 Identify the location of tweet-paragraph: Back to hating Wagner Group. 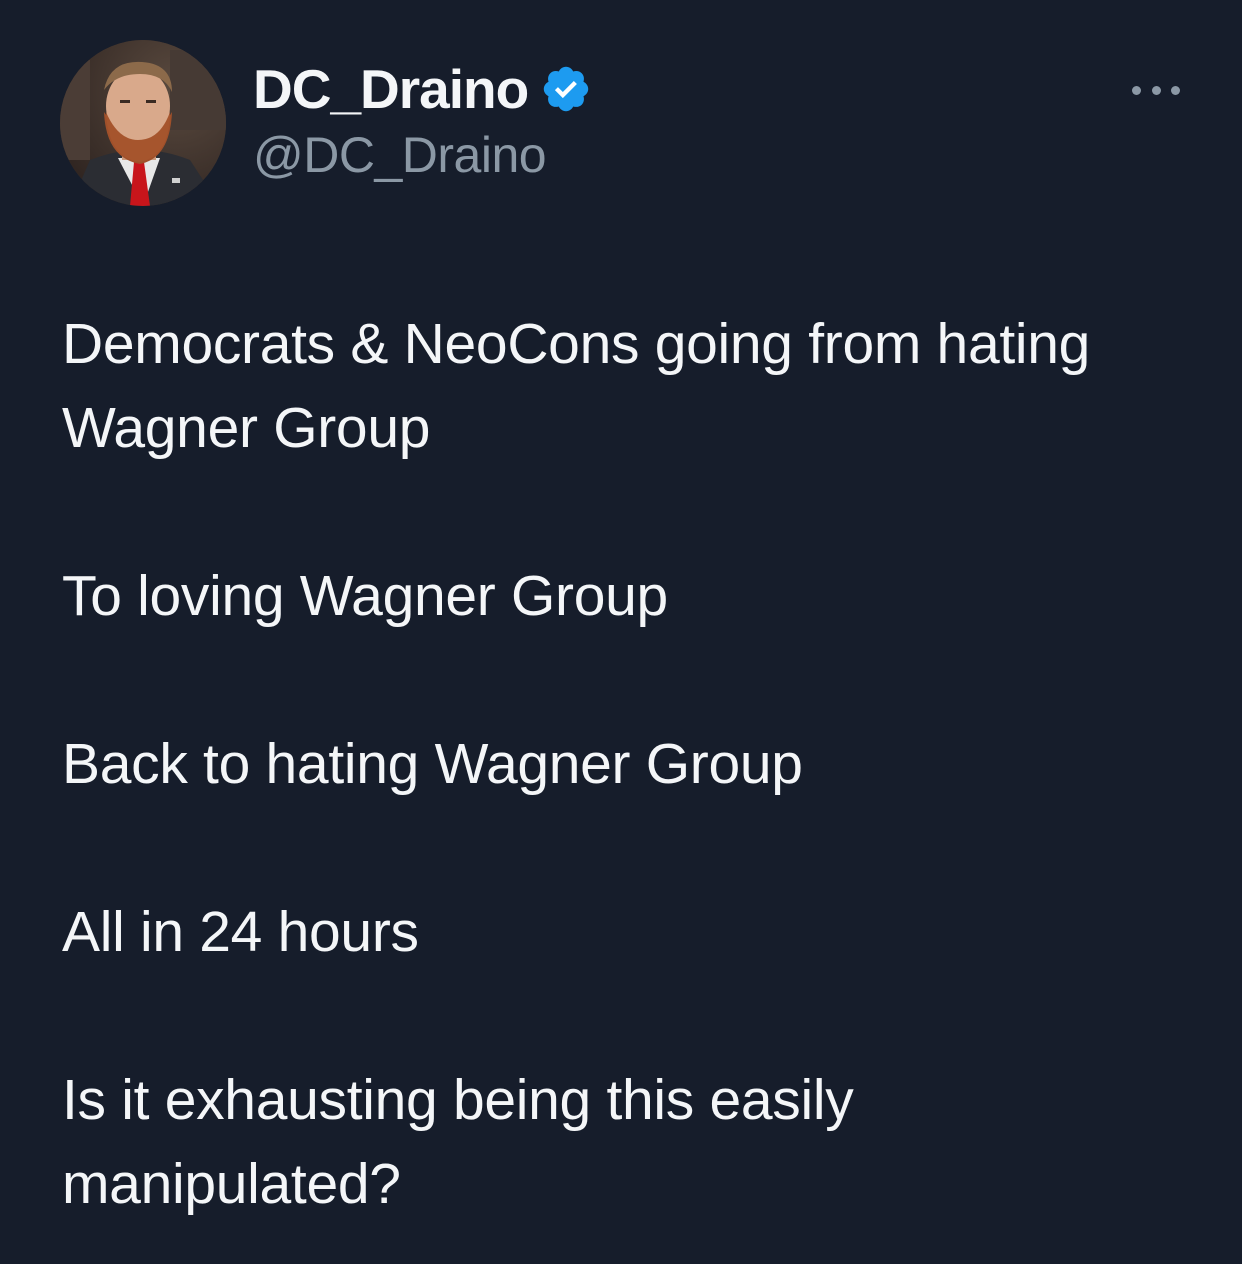
(432, 764).